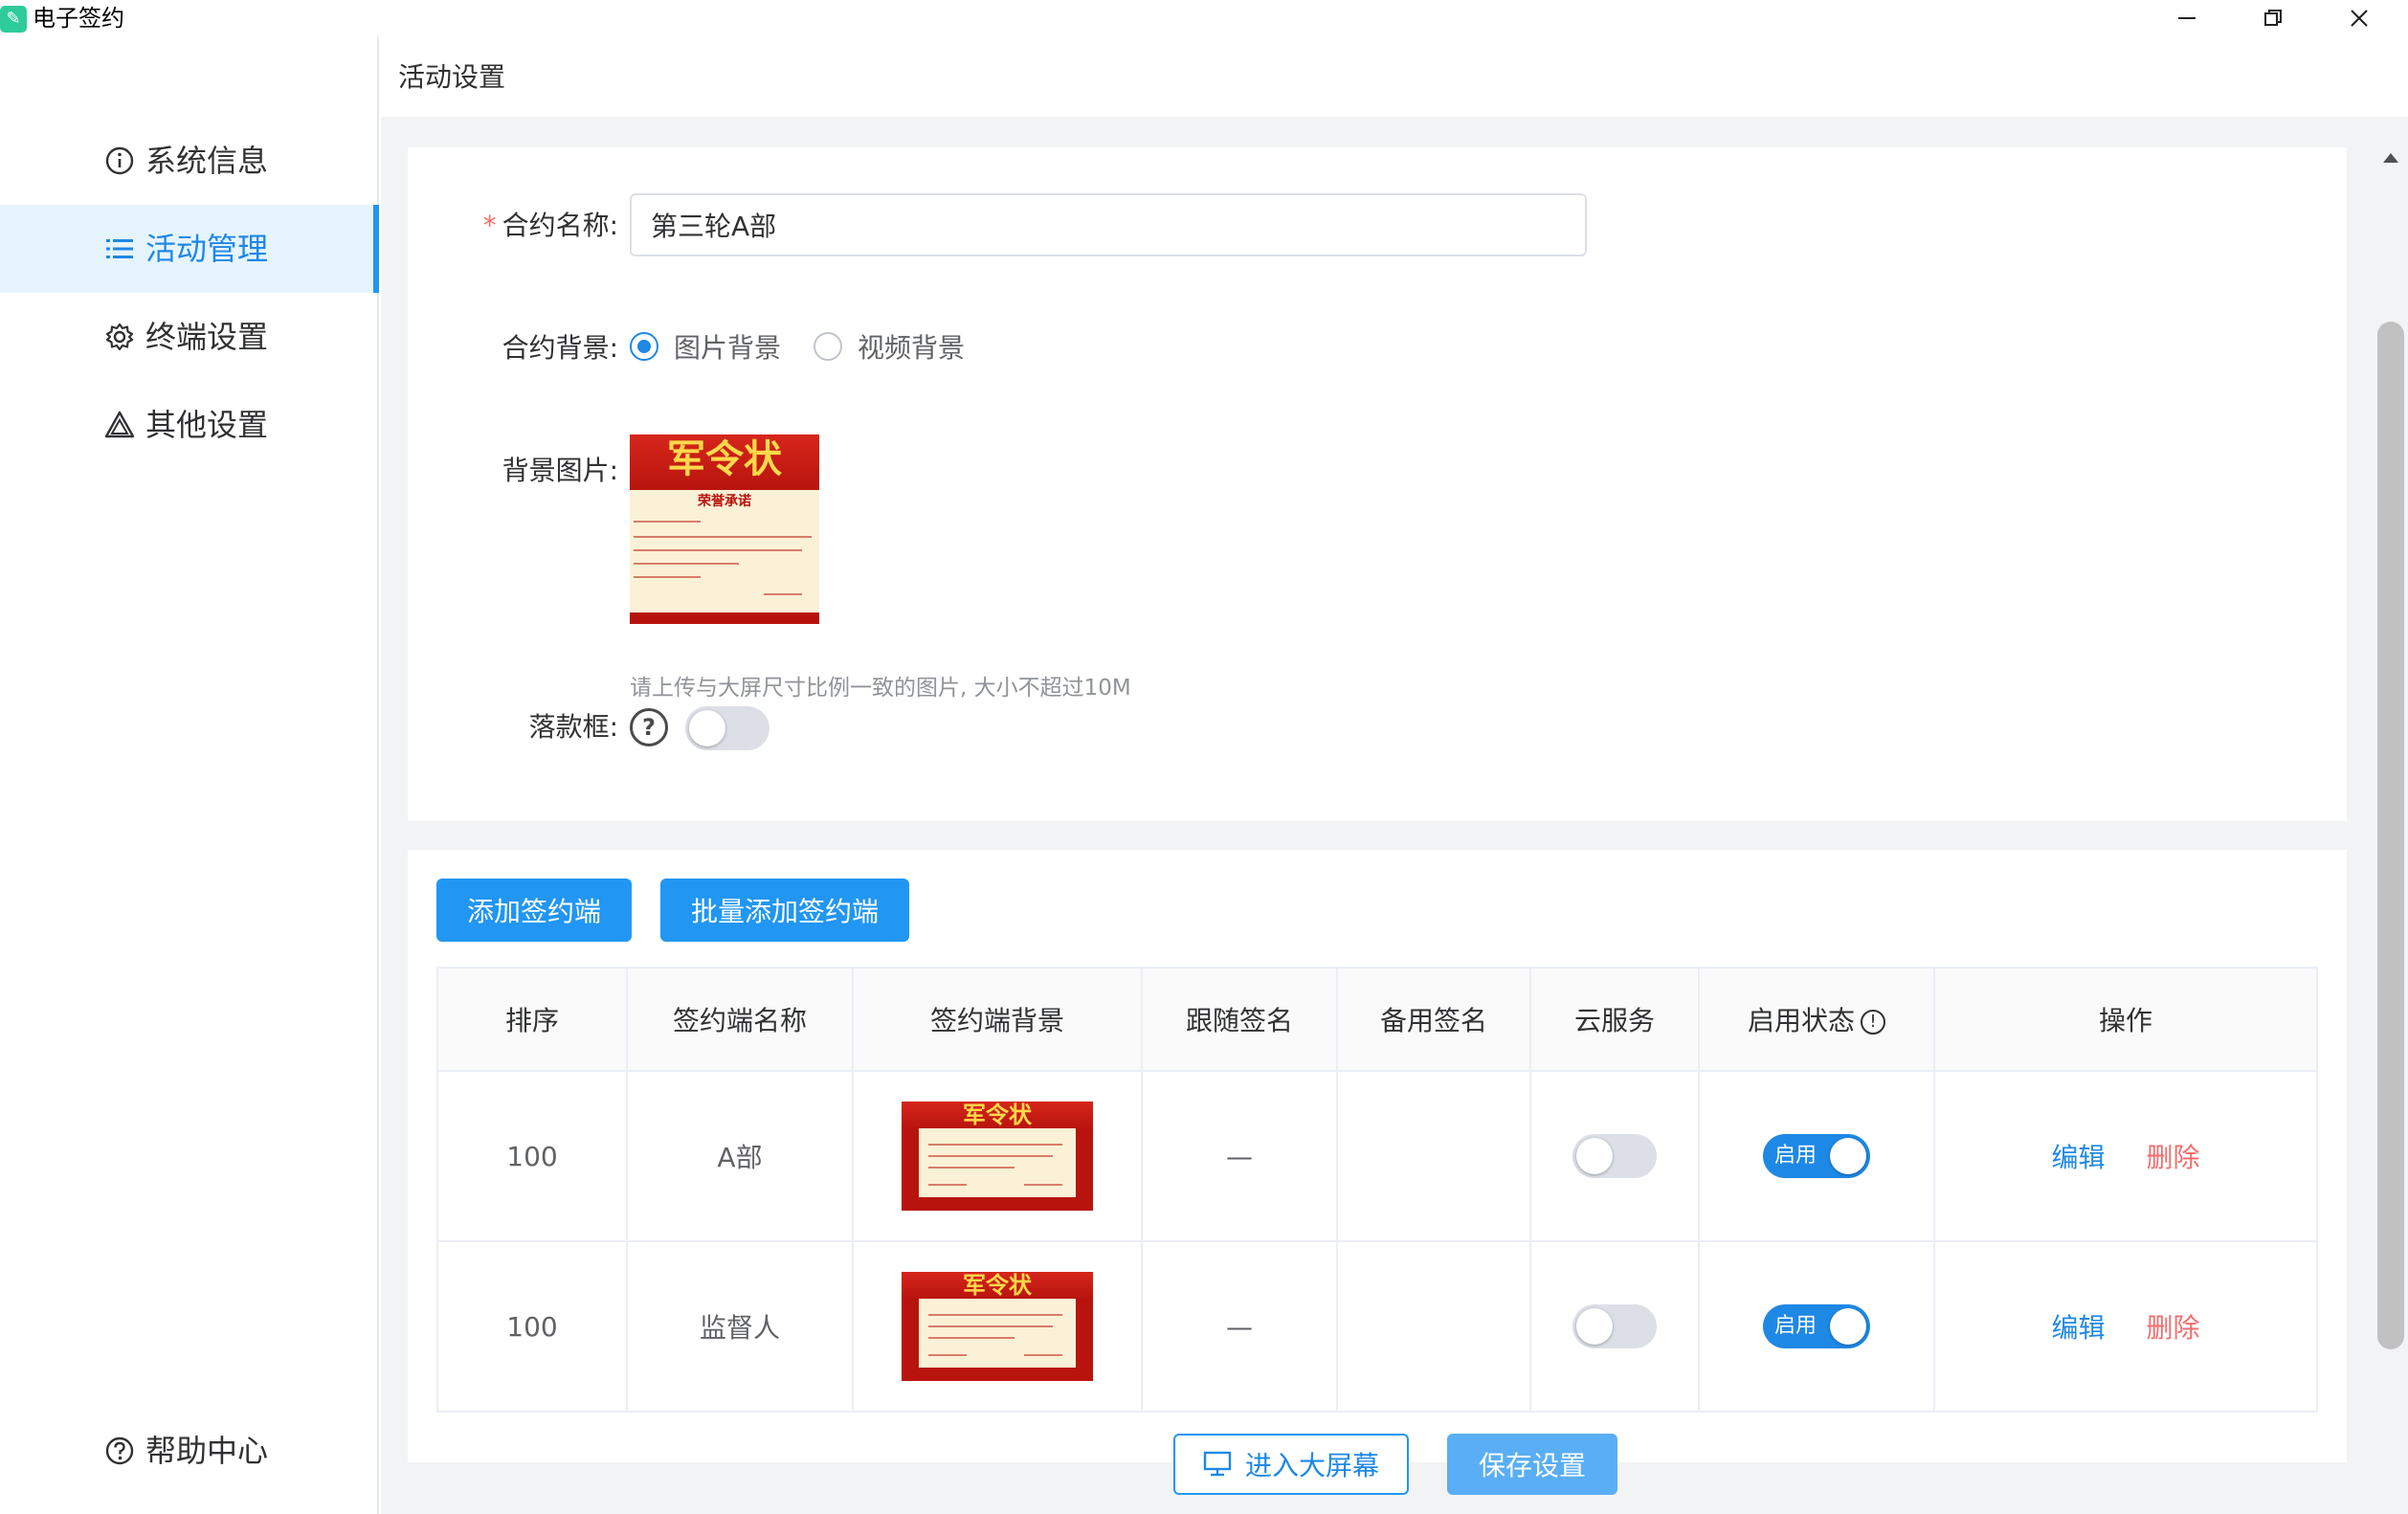 The height and width of the screenshot is (1514, 2408). I want to click on thumbnail-subtitle: 荣誉承诺, so click(725, 501).